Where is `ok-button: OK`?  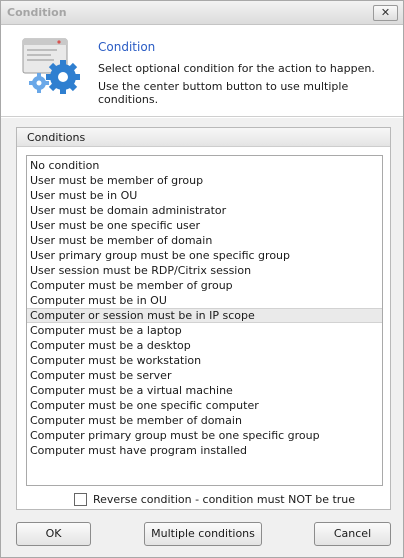 ok-button: OK is located at coordinates (53, 534).